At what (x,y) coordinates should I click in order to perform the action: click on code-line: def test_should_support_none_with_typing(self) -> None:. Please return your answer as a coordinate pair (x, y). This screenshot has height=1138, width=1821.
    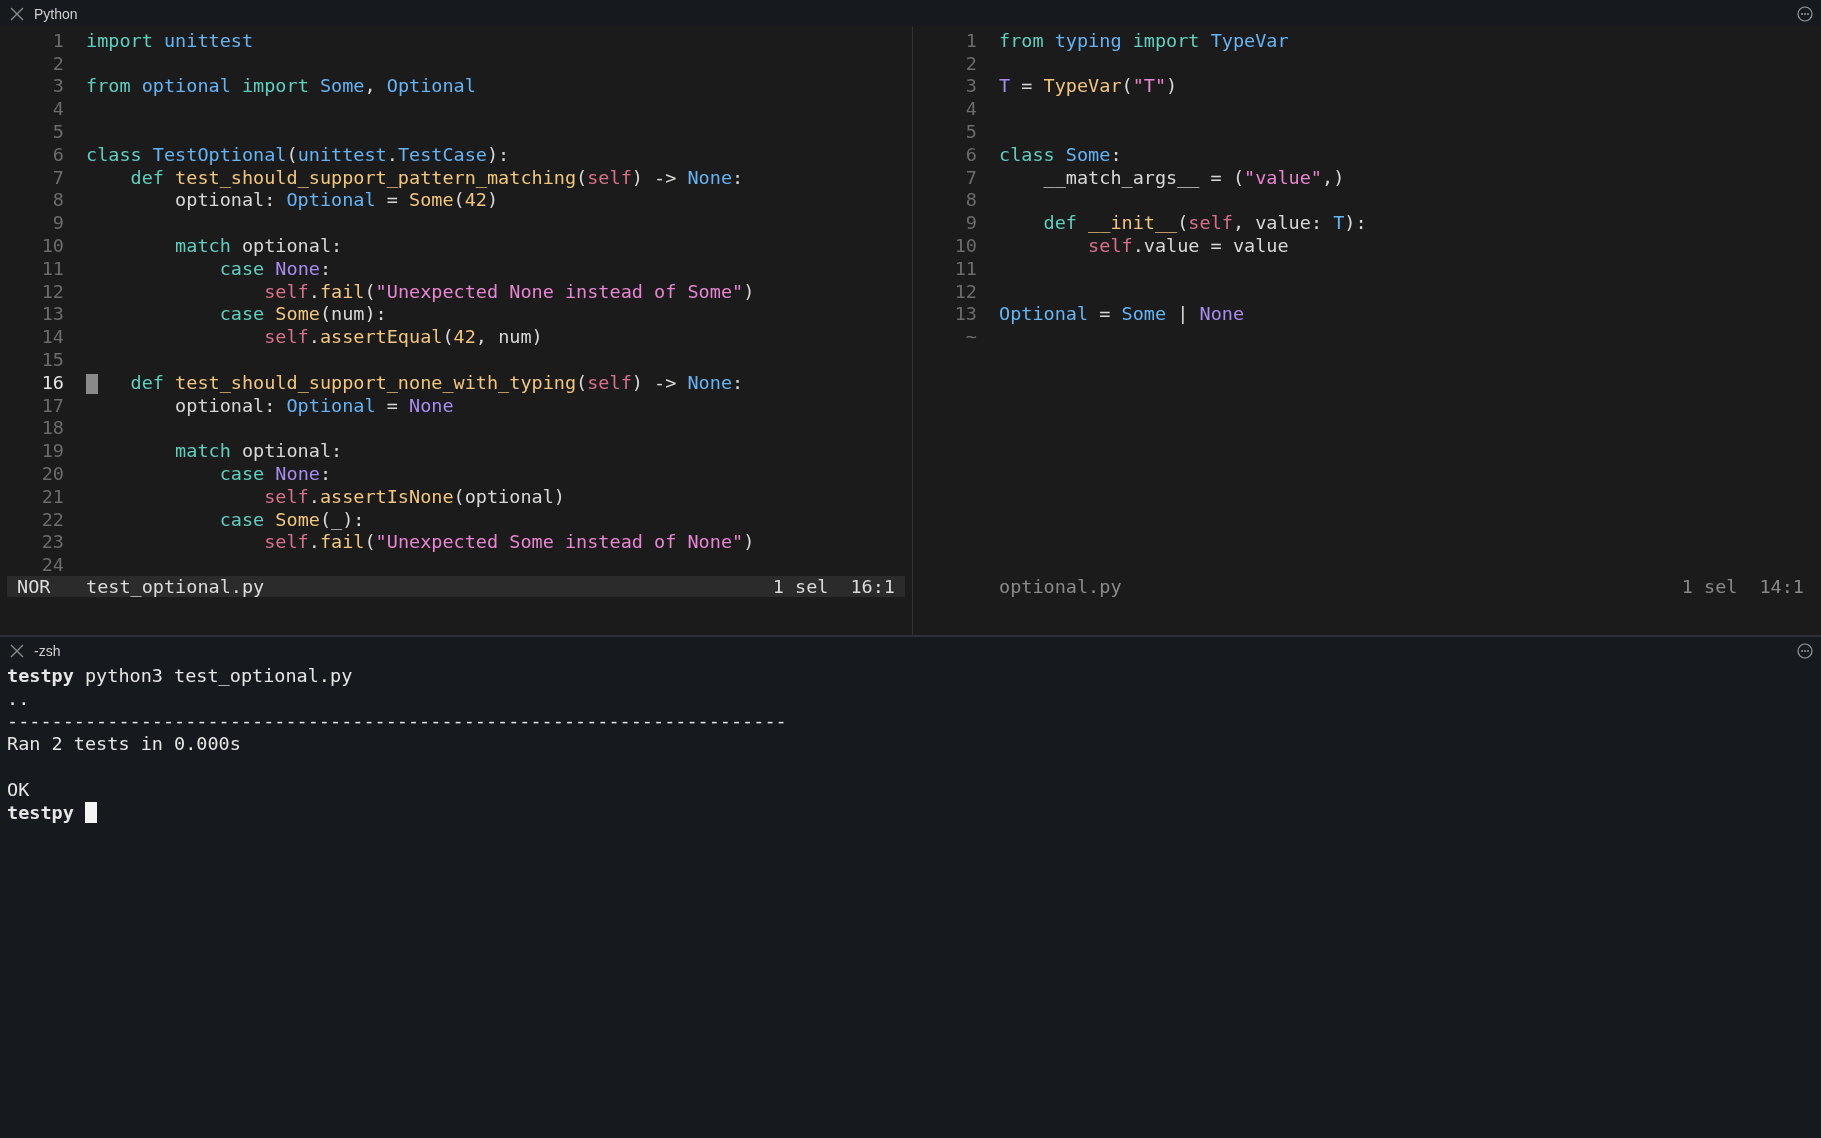
    Looking at the image, I should click on (415, 382).